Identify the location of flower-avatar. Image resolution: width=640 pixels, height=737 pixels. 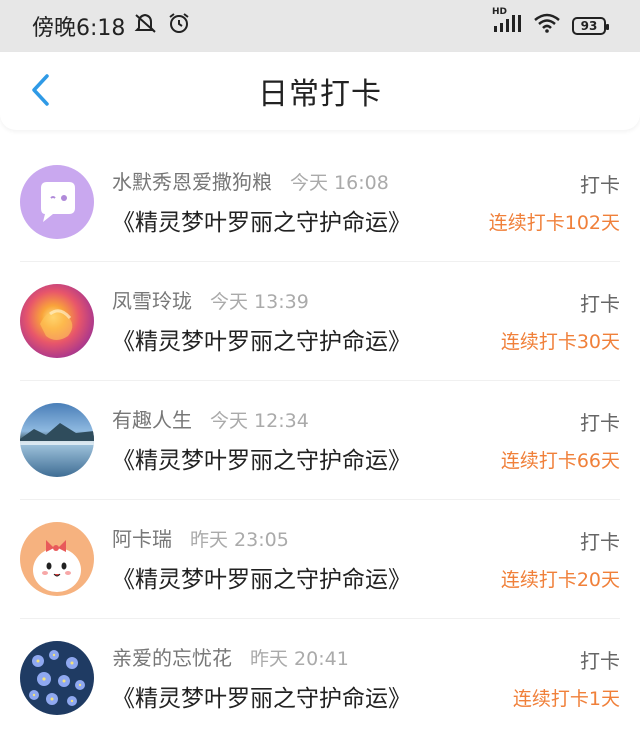
(57, 320).